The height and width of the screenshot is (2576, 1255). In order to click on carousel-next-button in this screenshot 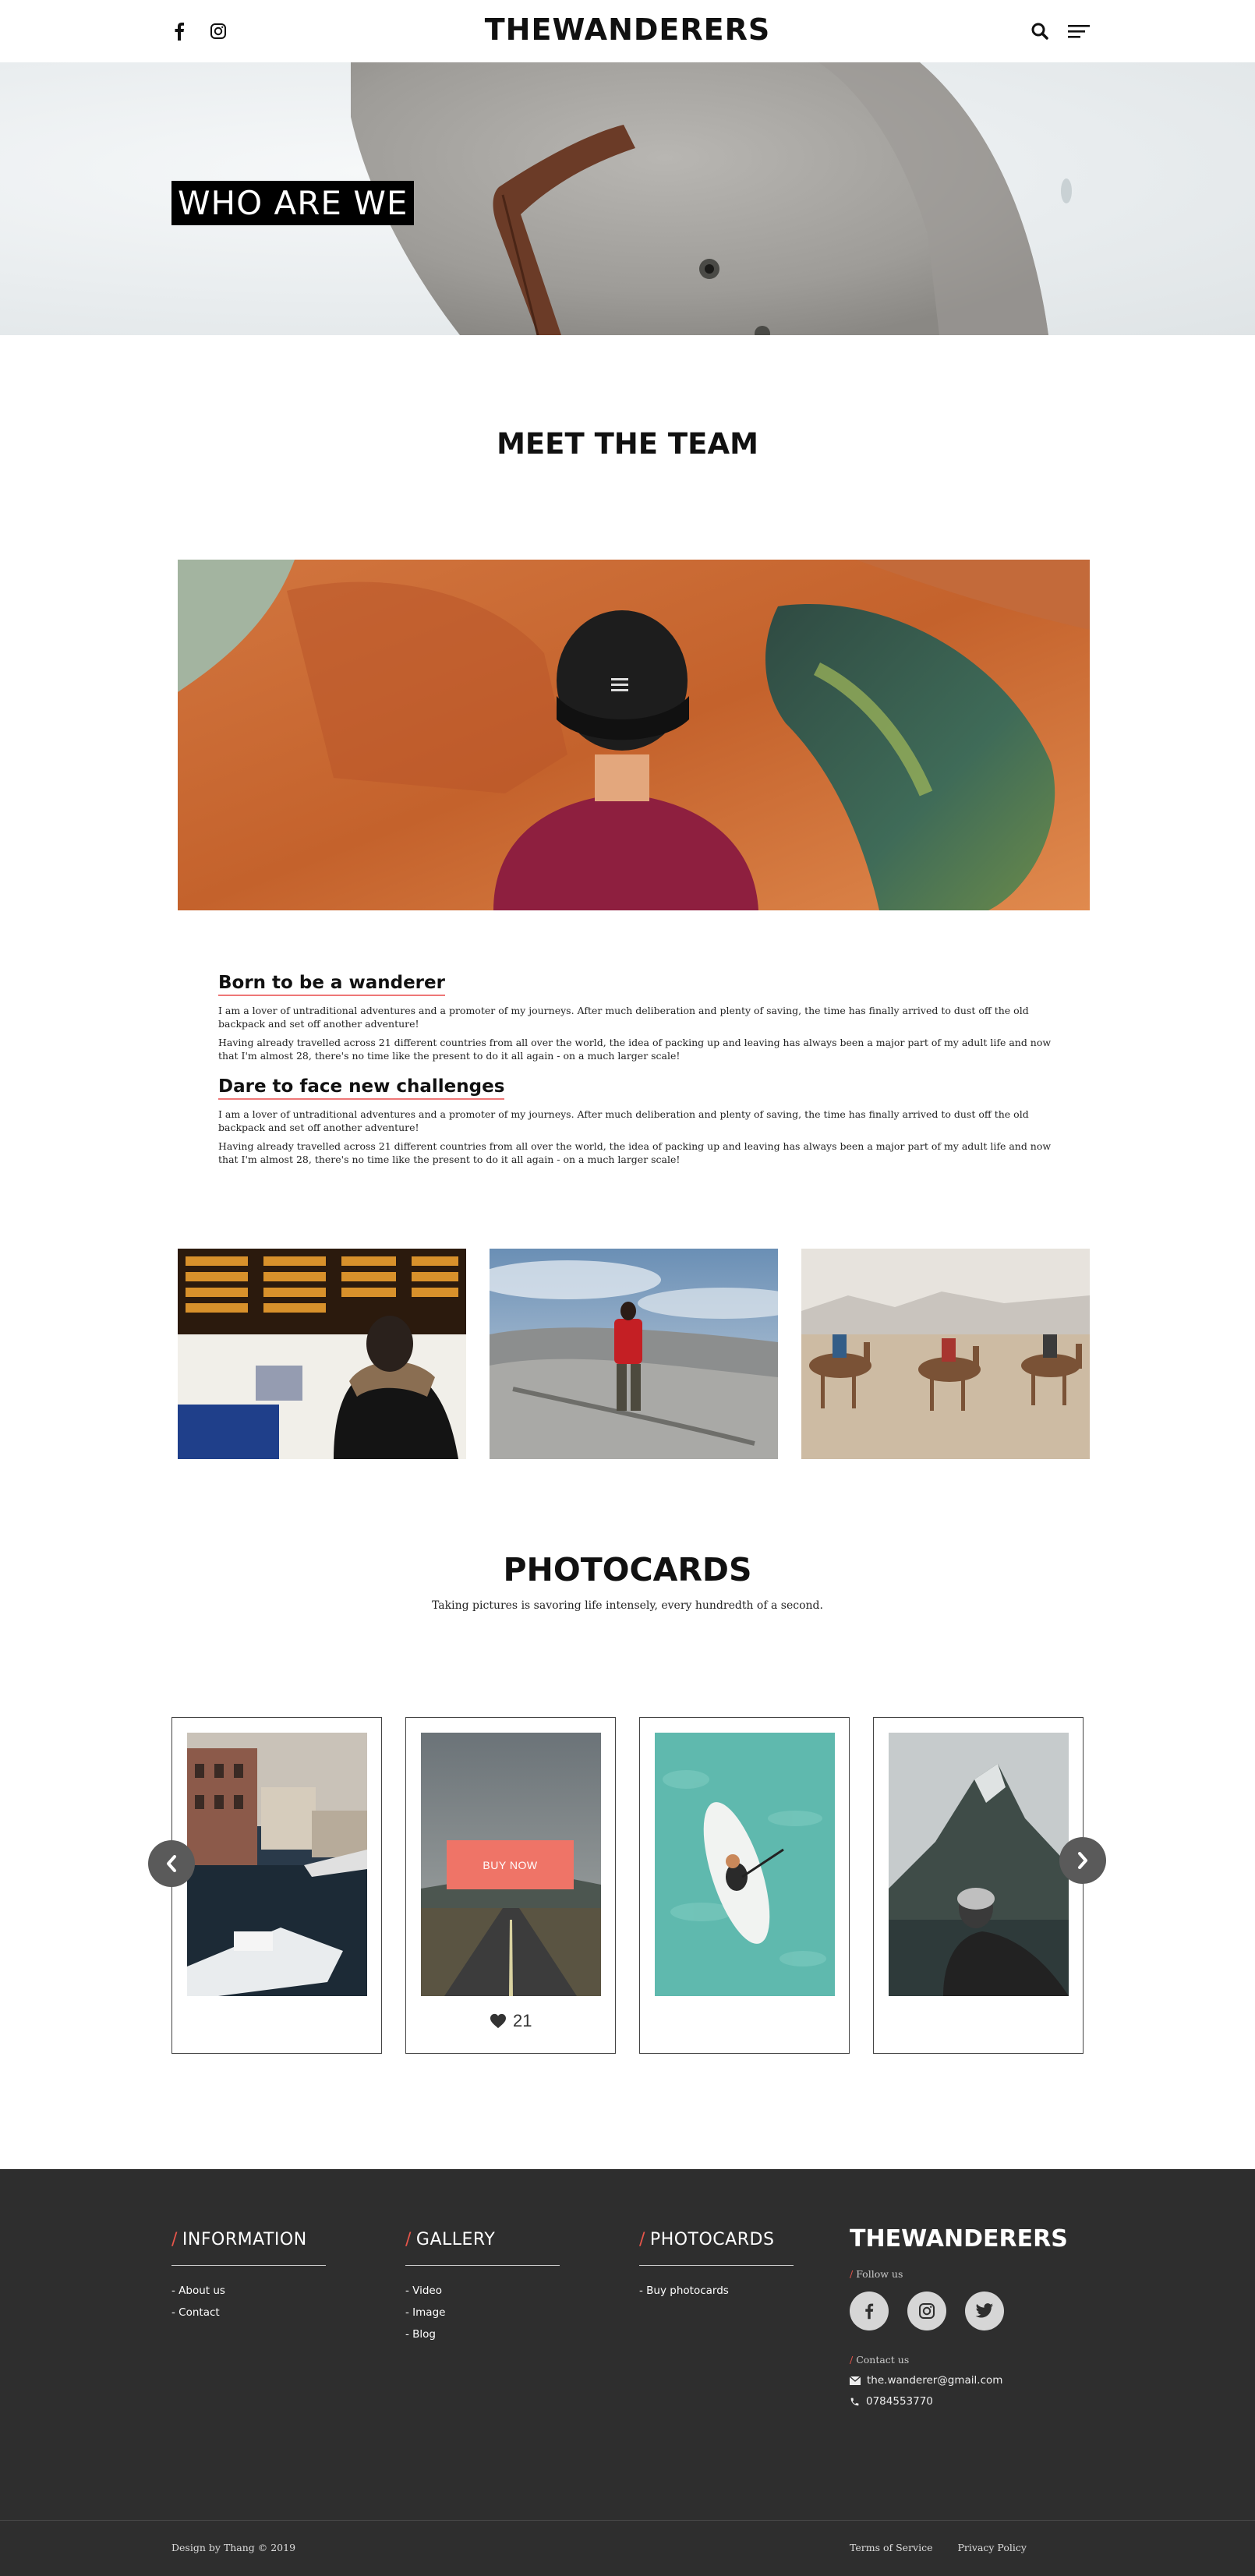, I will do `click(1082, 1860)`.